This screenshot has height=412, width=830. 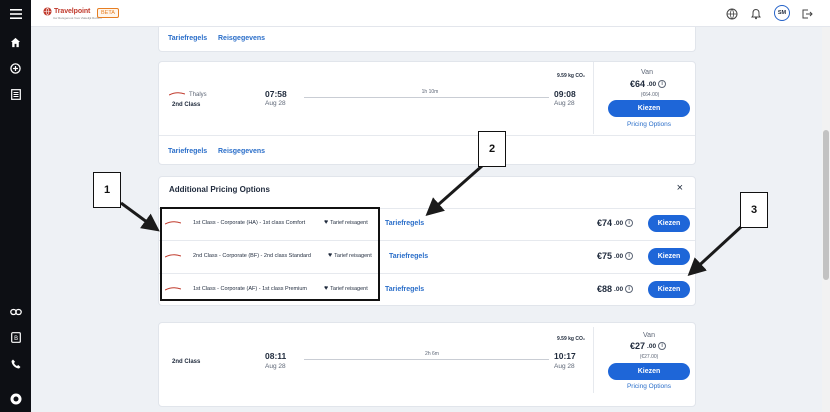 I want to click on list-icon, so click(x=15, y=94).